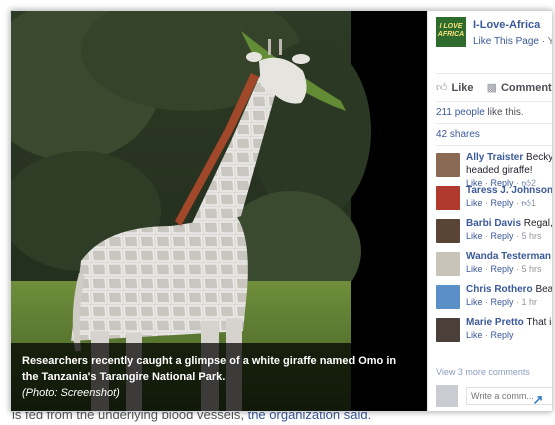  What do you see at coordinates (458, 134) in the screenshot?
I see `shares-count: 42 shares` at bounding box center [458, 134].